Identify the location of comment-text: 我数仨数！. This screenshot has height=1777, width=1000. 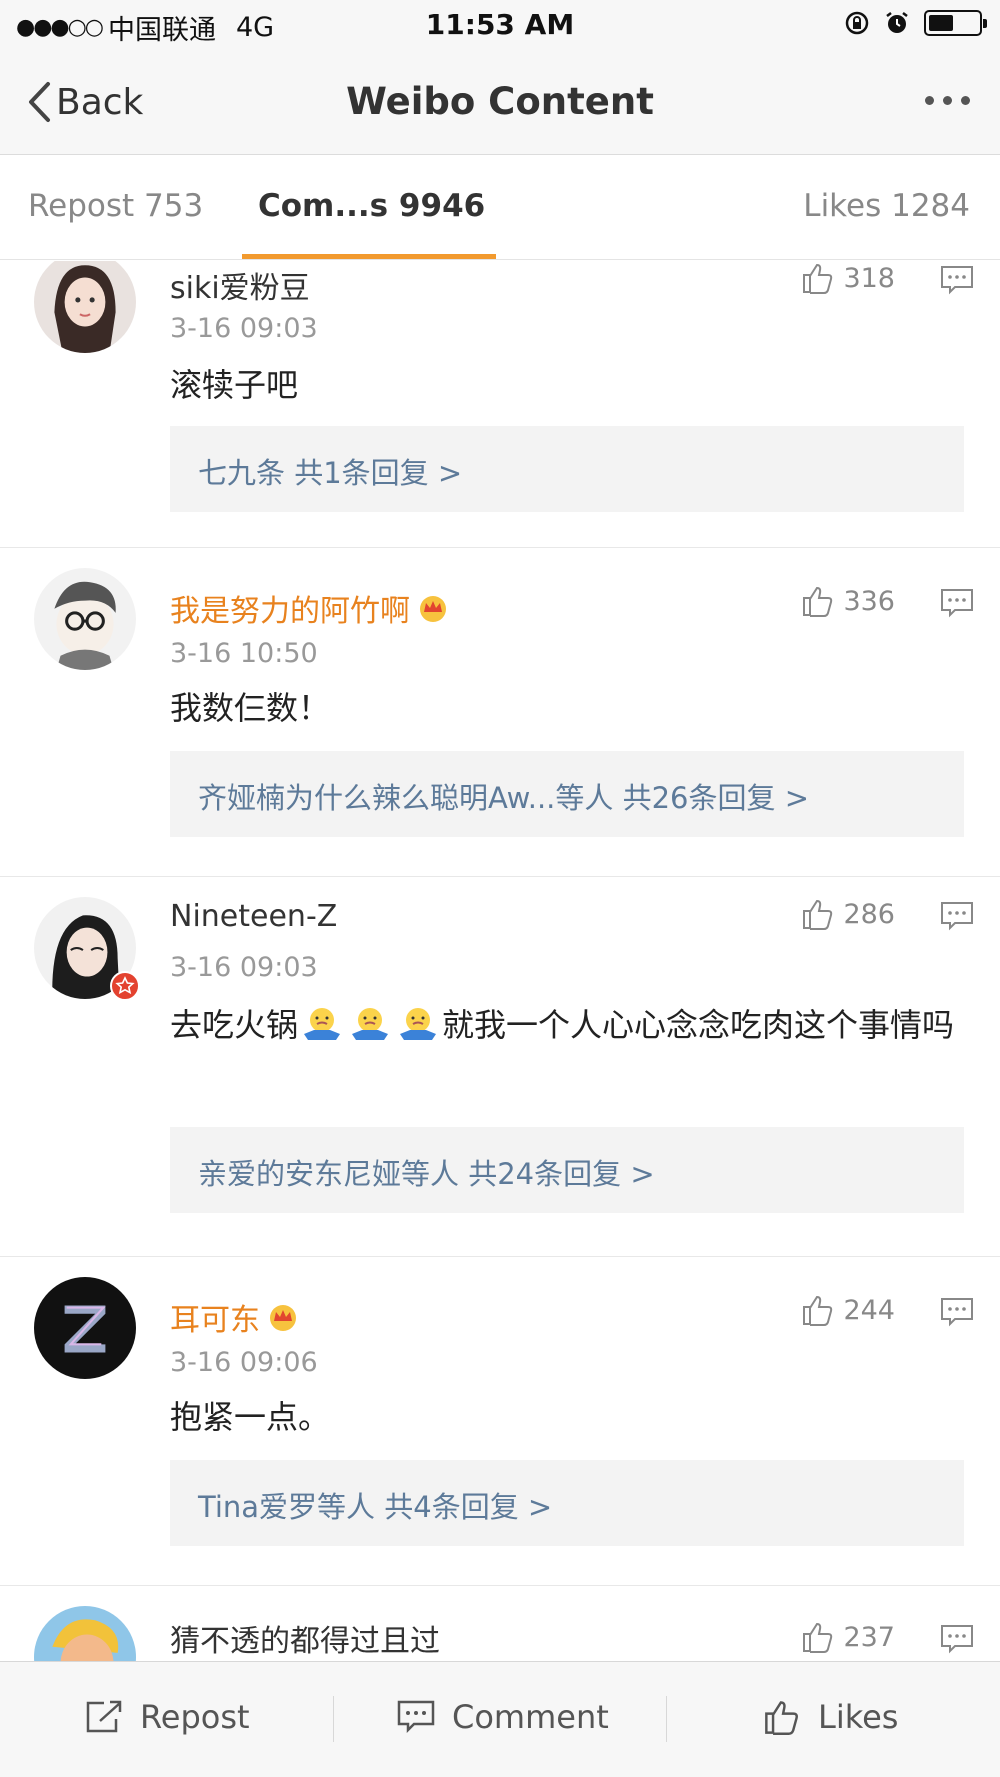
(250, 708).